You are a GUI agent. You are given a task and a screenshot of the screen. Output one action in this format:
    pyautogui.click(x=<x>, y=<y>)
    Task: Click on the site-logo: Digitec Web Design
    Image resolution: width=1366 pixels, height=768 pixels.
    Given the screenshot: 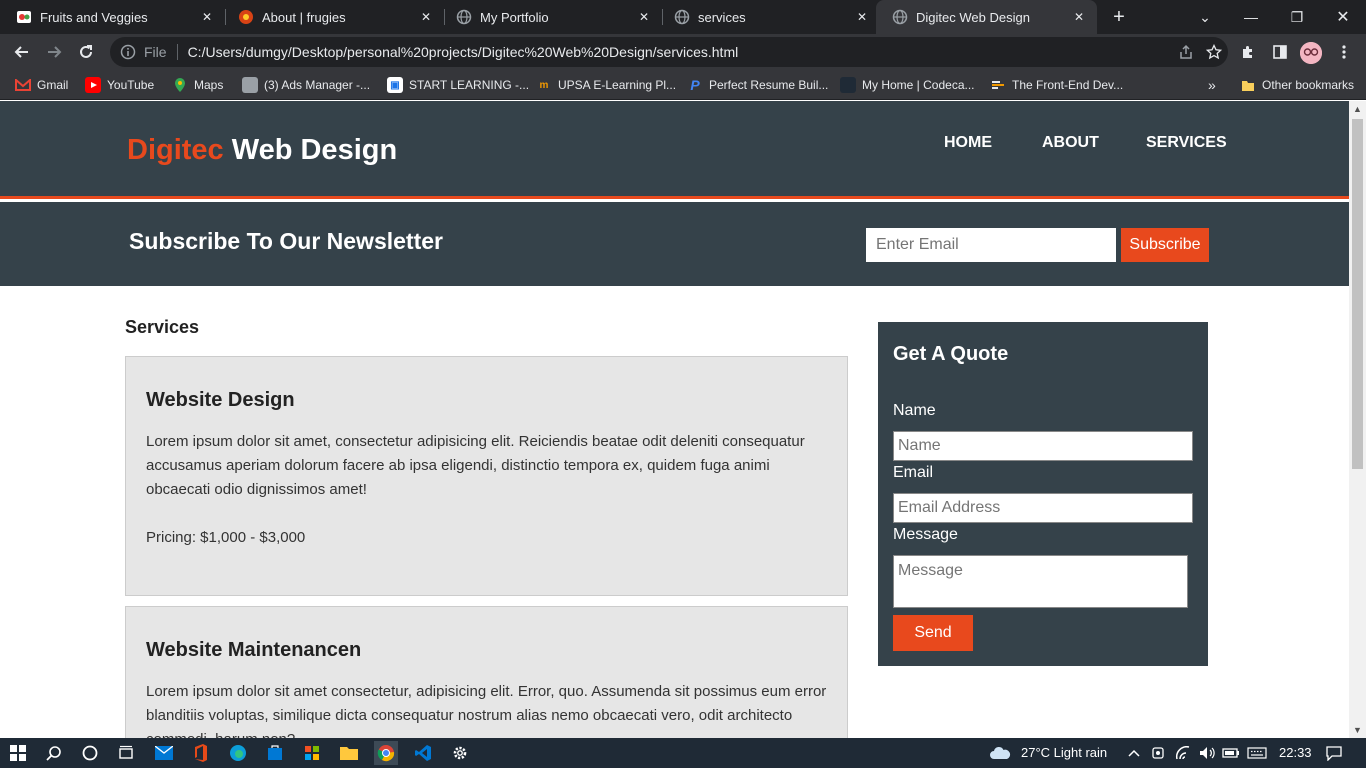 What is the action you would take?
    pyautogui.click(x=262, y=150)
    